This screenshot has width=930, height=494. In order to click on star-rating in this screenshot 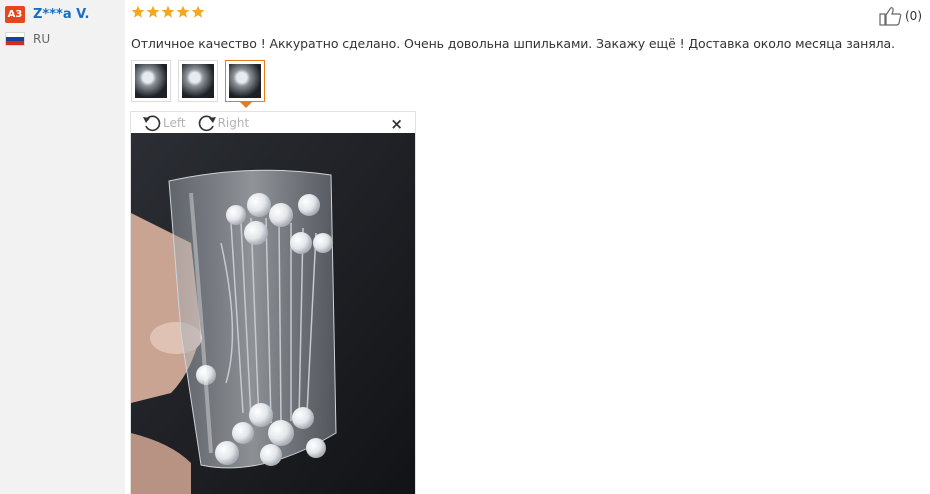, I will do `click(168, 12)`.